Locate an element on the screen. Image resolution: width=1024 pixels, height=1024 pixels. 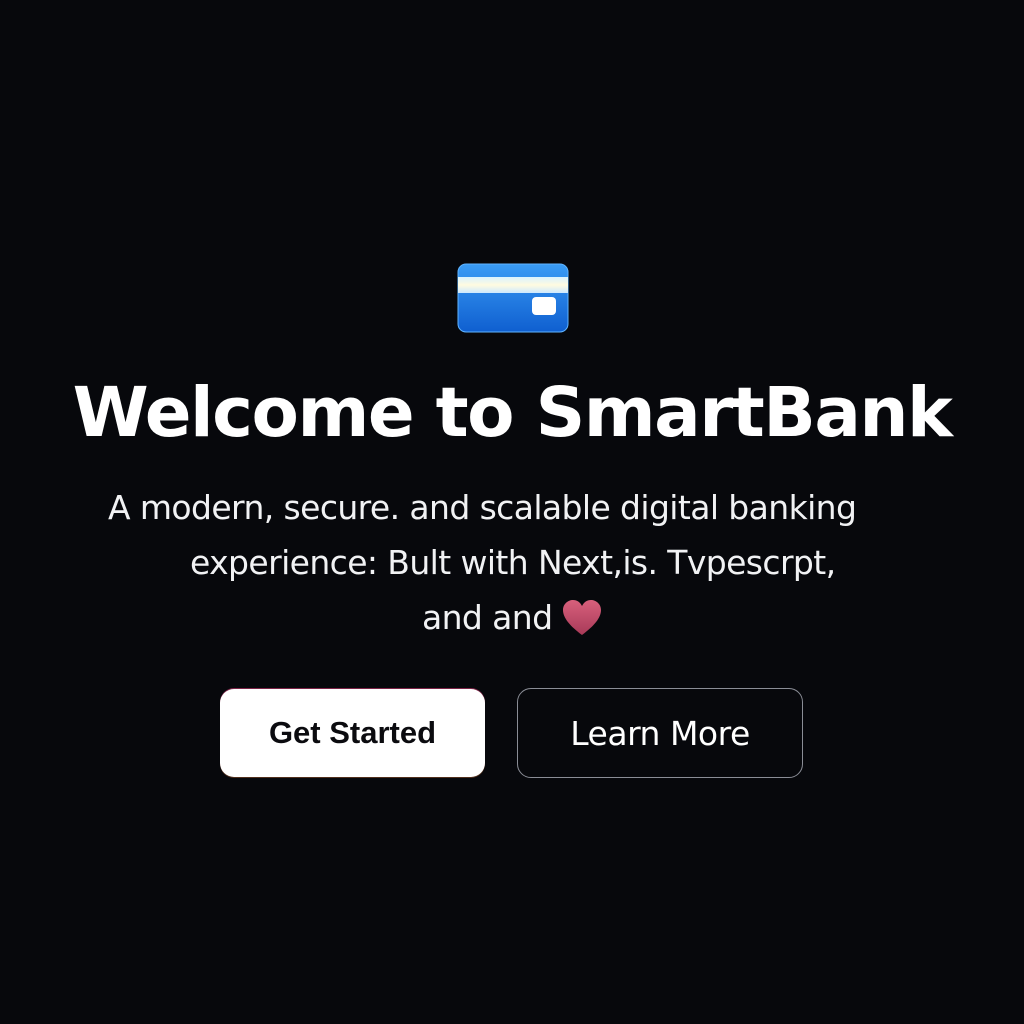
subtitle-line-3: and and is located at coordinates (512, 618).